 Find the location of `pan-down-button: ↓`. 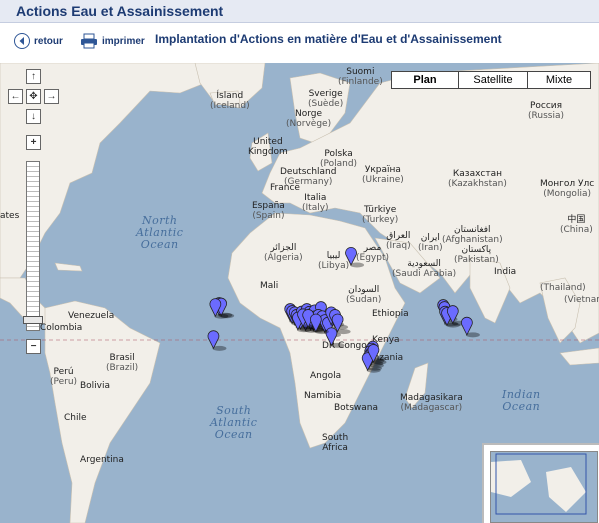

pan-down-button: ↓ is located at coordinates (33, 116).